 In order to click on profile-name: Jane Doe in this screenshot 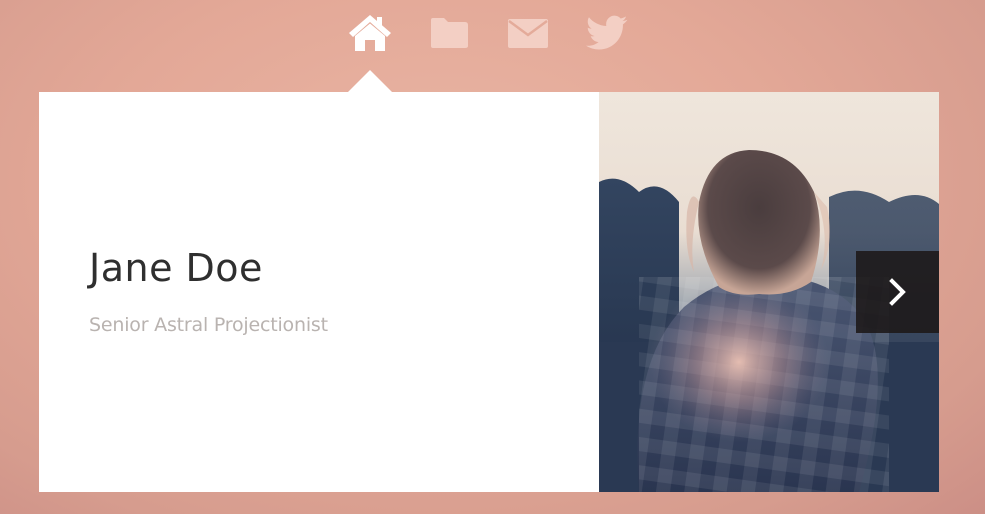, I will do `click(176, 268)`.